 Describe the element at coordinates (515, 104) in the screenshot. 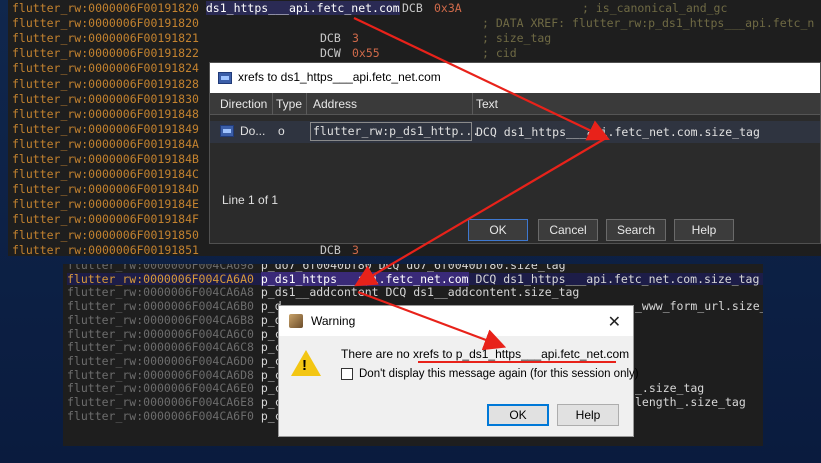

I see `xrefs-table-header: Direction Type Address Text` at that location.